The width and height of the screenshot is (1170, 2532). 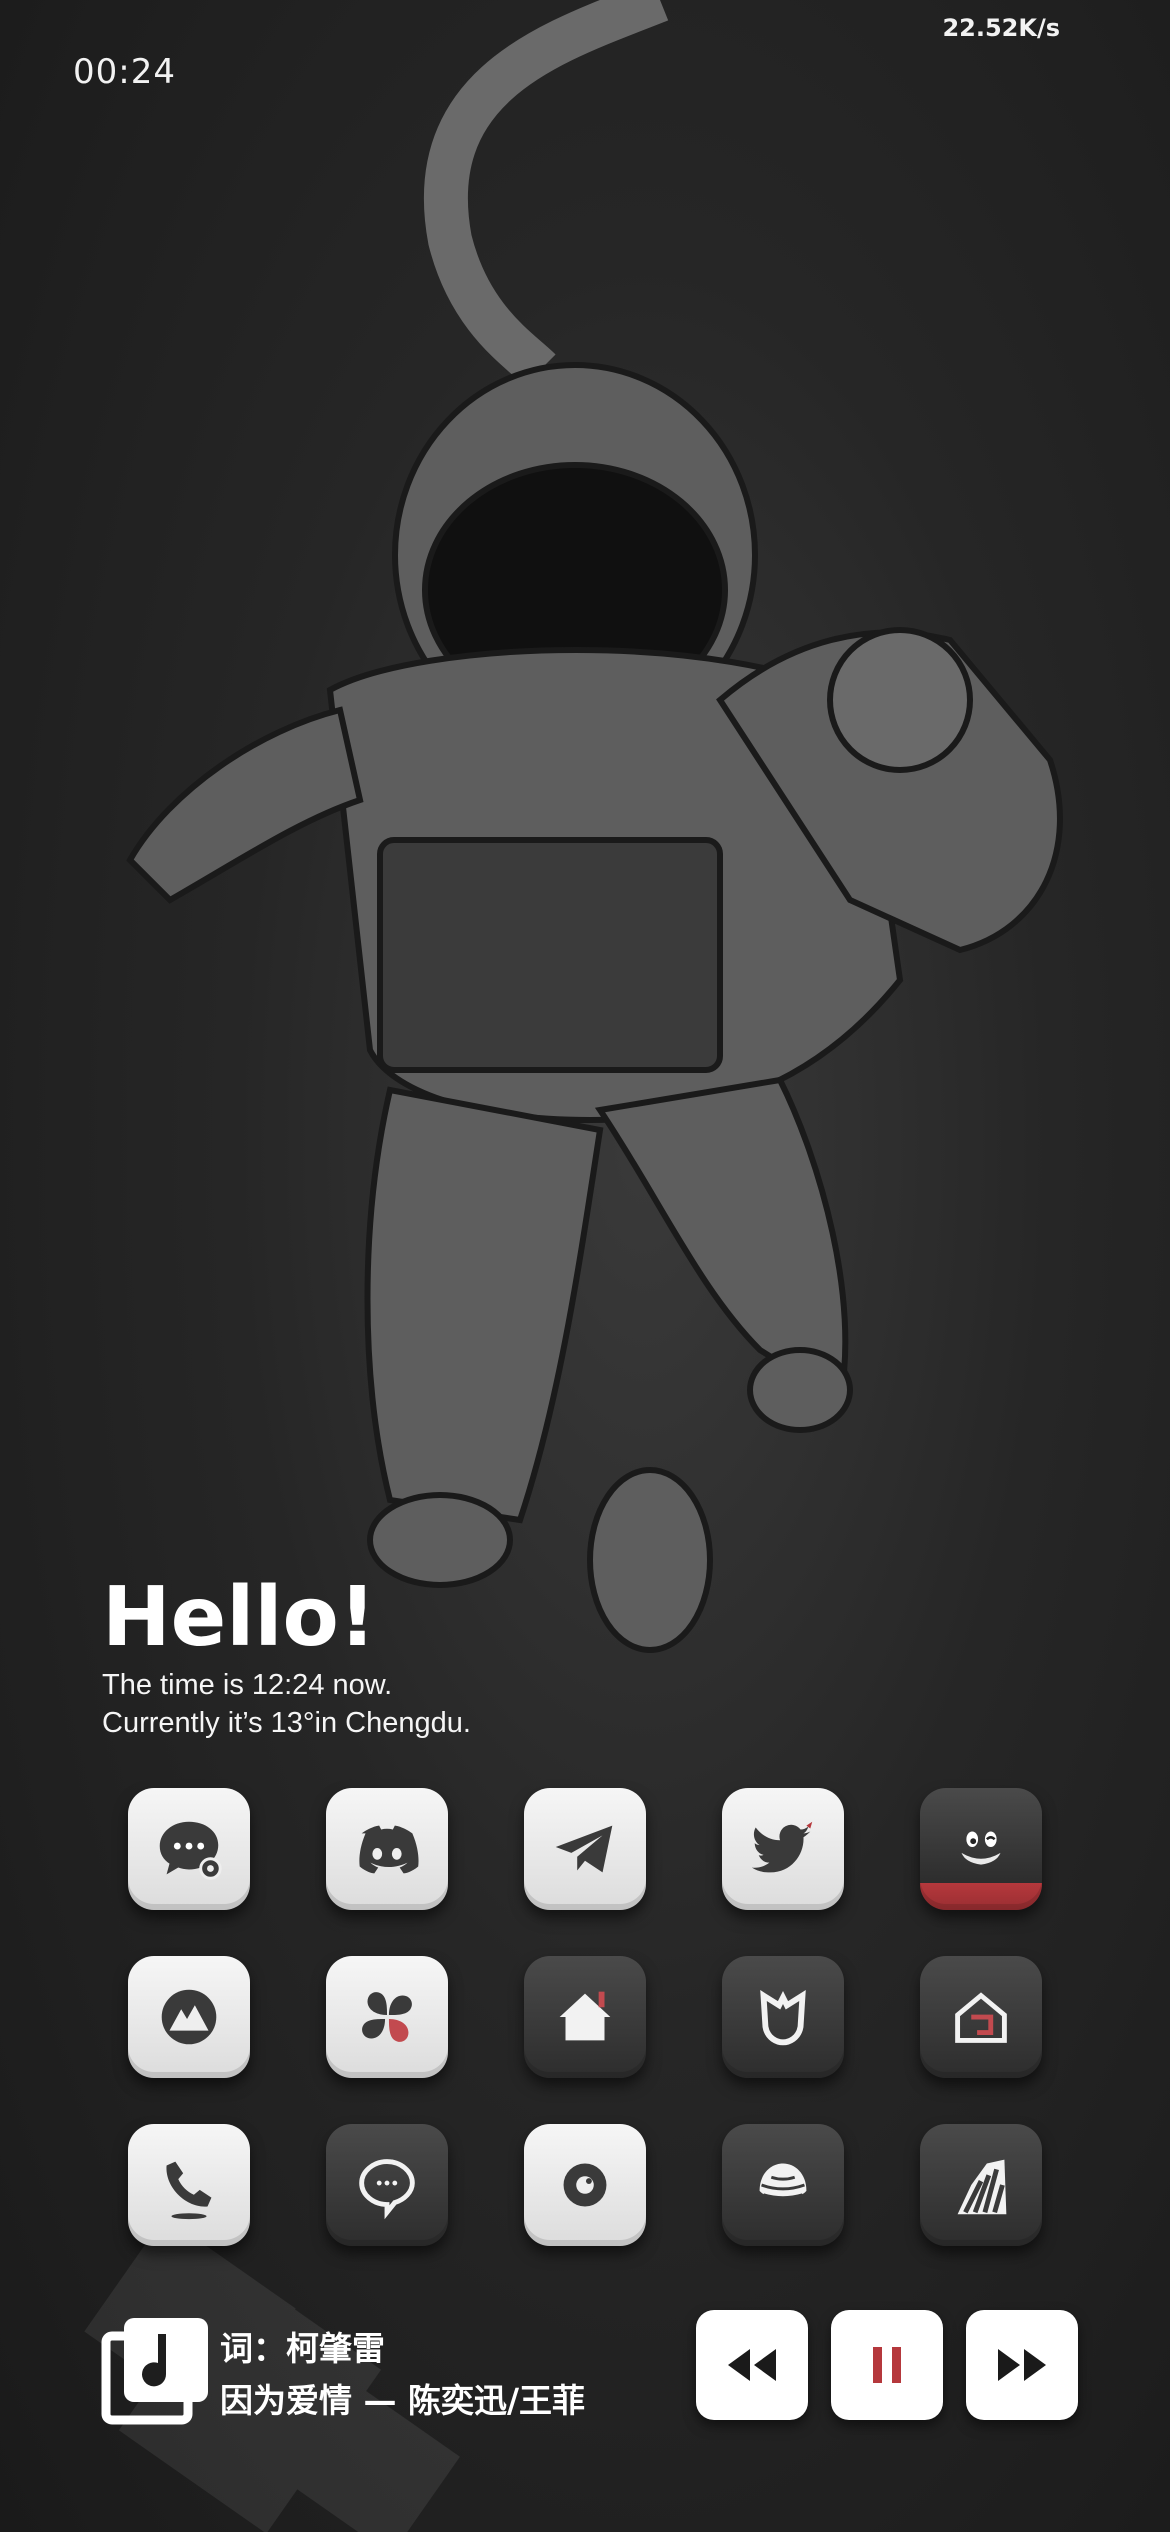 I want to click on chat-bubble-icon, so click(x=387, y=2189).